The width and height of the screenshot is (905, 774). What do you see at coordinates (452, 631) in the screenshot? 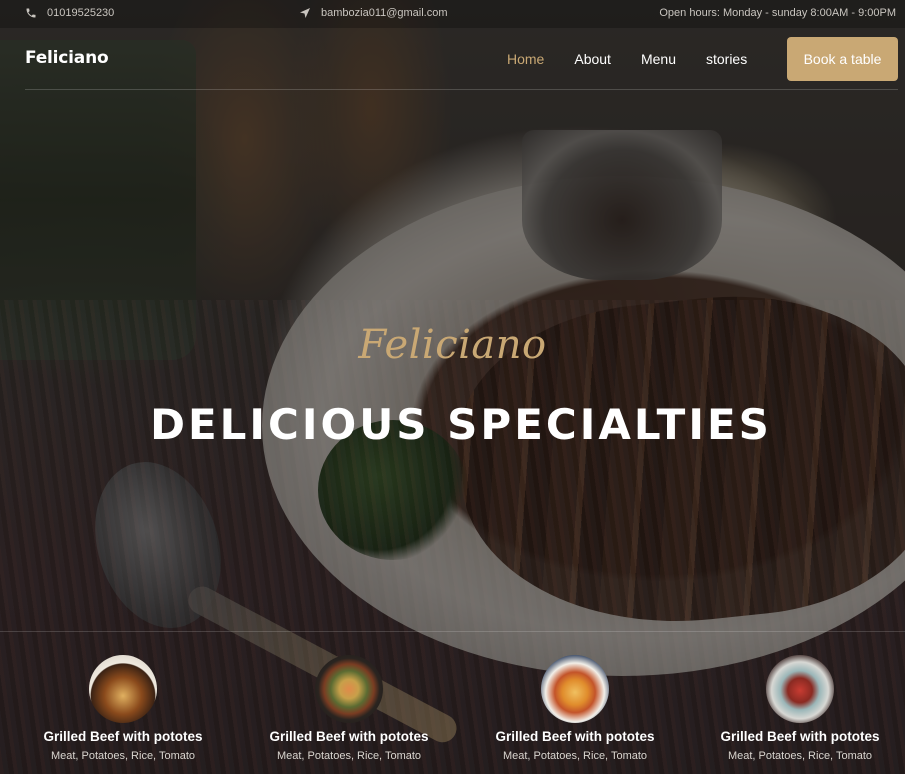
I see `dishes-divider` at bounding box center [452, 631].